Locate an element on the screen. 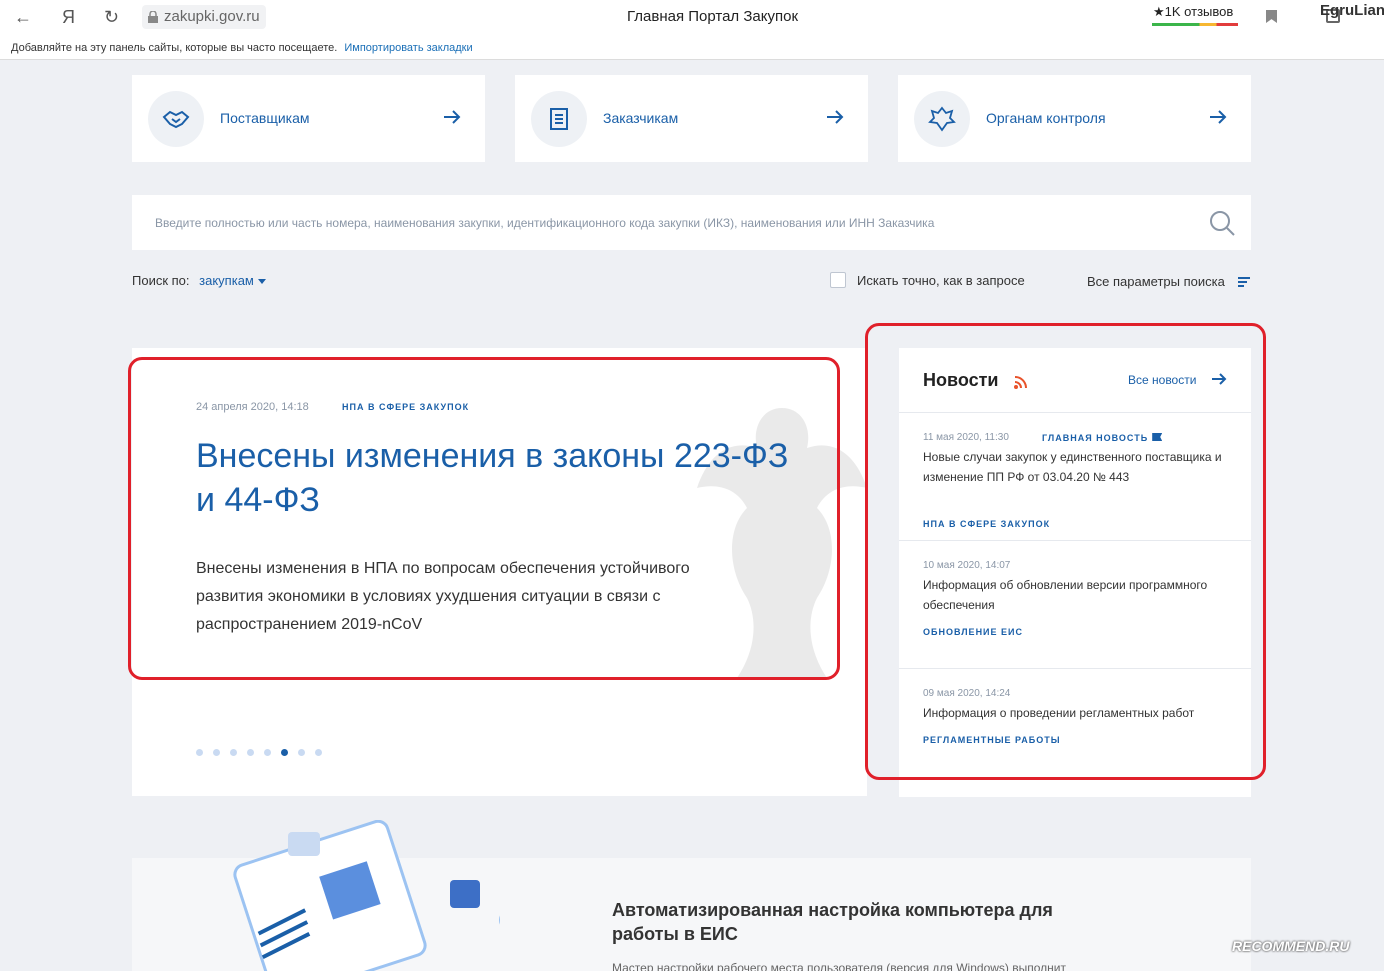  user-watermark: EgruLian is located at coordinates (1352, 10).